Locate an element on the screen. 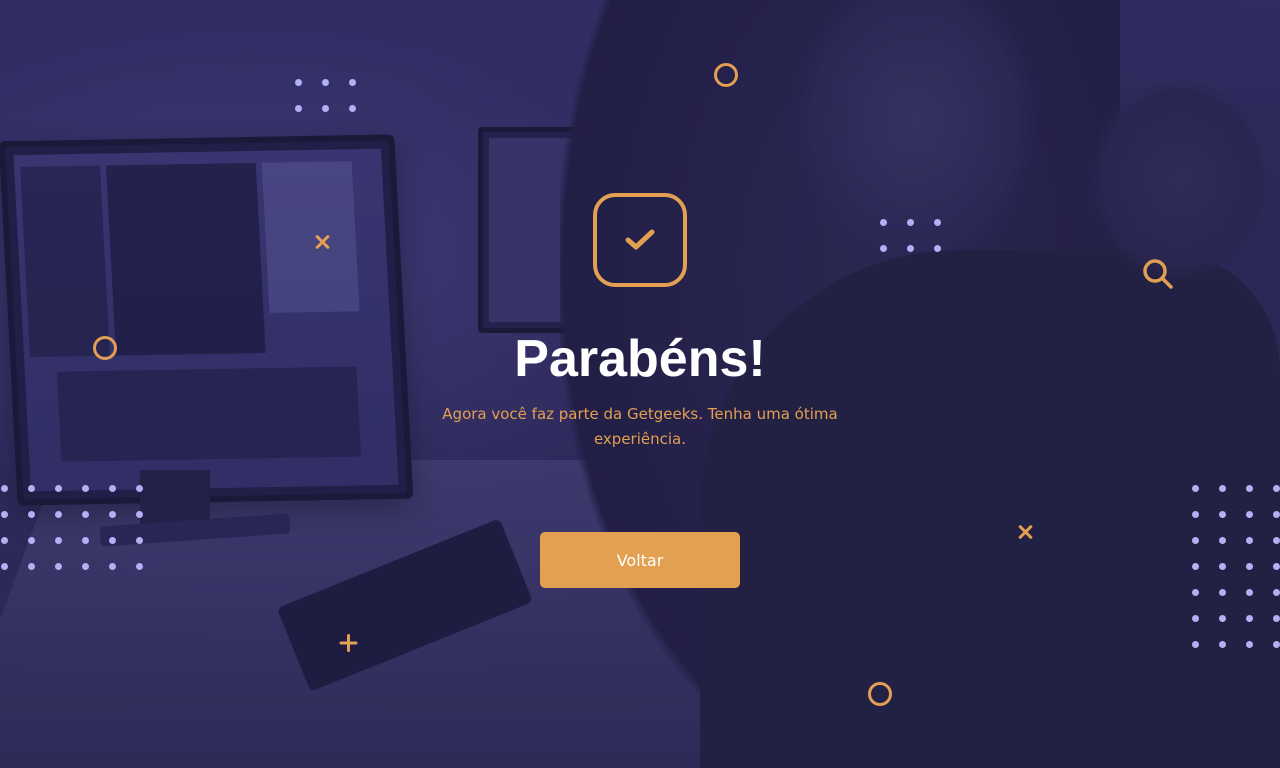 This screenshot has height=768, width=1280. back-button: Voltar is located at coordinates (640, 560).